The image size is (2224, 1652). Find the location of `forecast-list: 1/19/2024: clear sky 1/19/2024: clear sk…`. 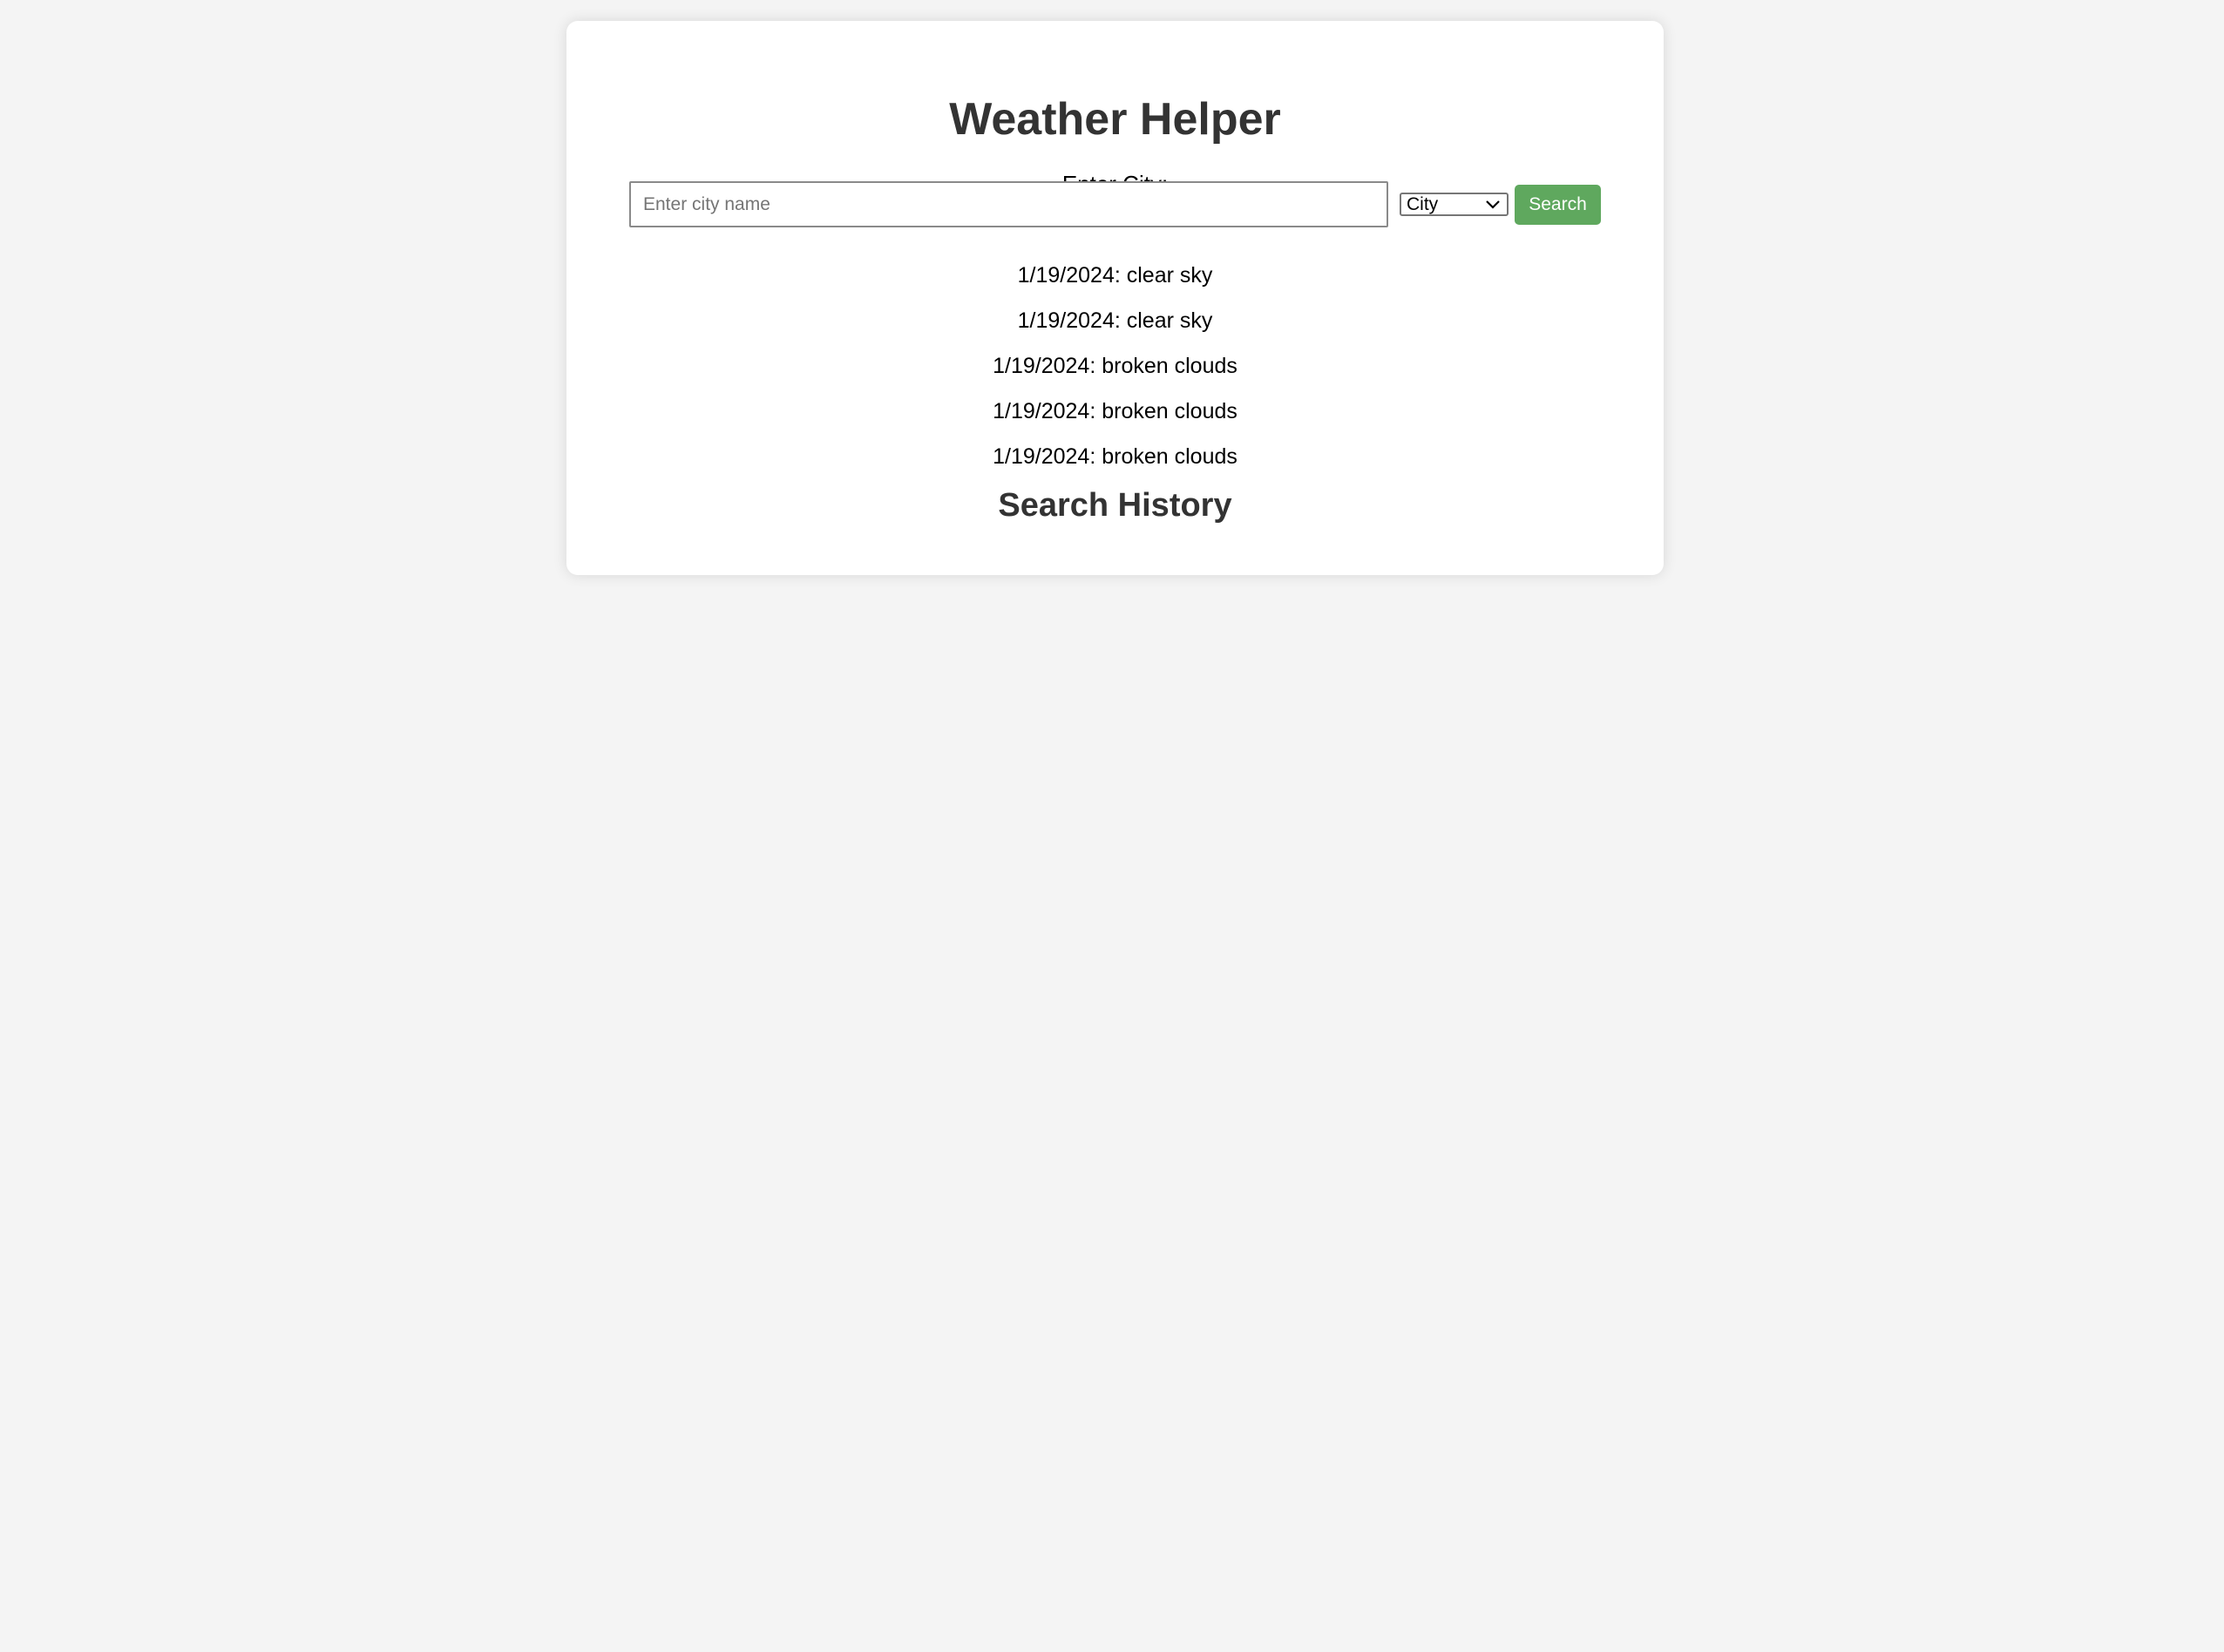

forecast-list: 1/19/2024: clear sky 1/19/2024: clear sk… is located at coordinates (1115, 366).